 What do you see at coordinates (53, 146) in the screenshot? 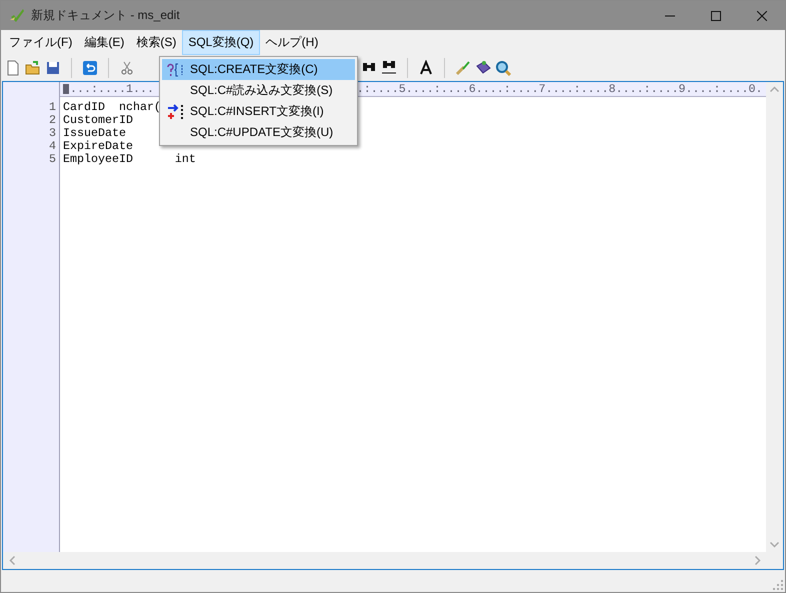
I see `line-number: 4` at bounding box center [53, 146].